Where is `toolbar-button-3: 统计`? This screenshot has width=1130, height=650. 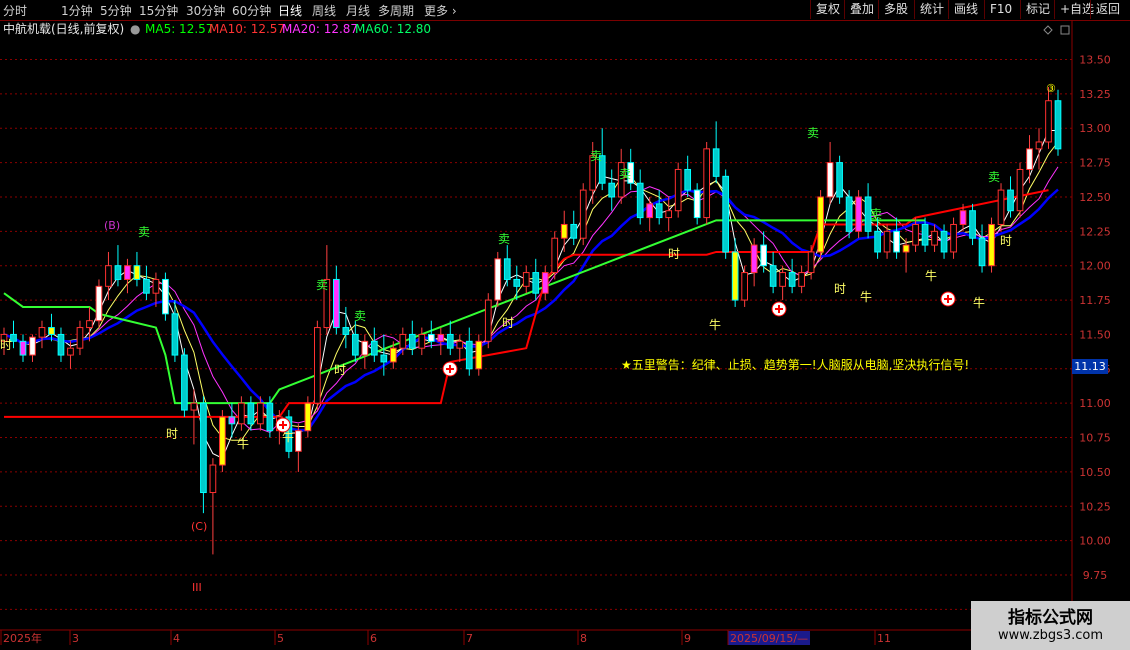 toolbar-button-3: 统计 is located at coordinates (931, 9).